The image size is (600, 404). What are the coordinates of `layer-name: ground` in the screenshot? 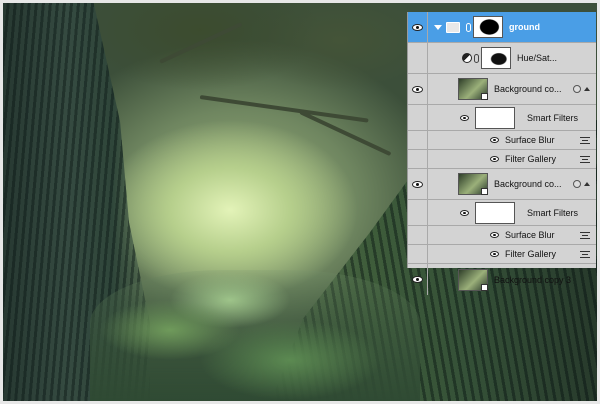 It's located at (524, 27).